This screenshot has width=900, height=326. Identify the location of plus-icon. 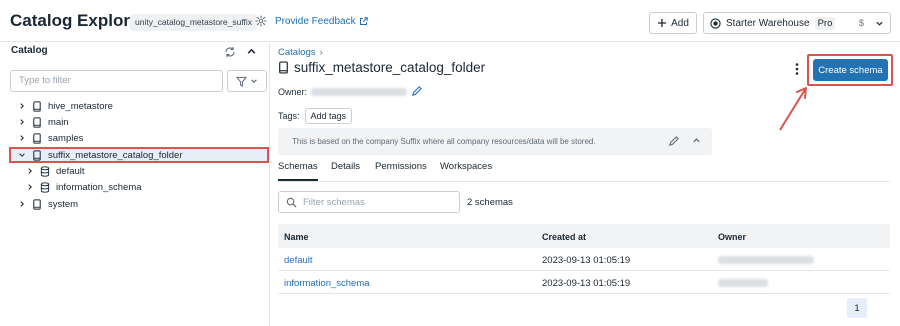
(662, 23).